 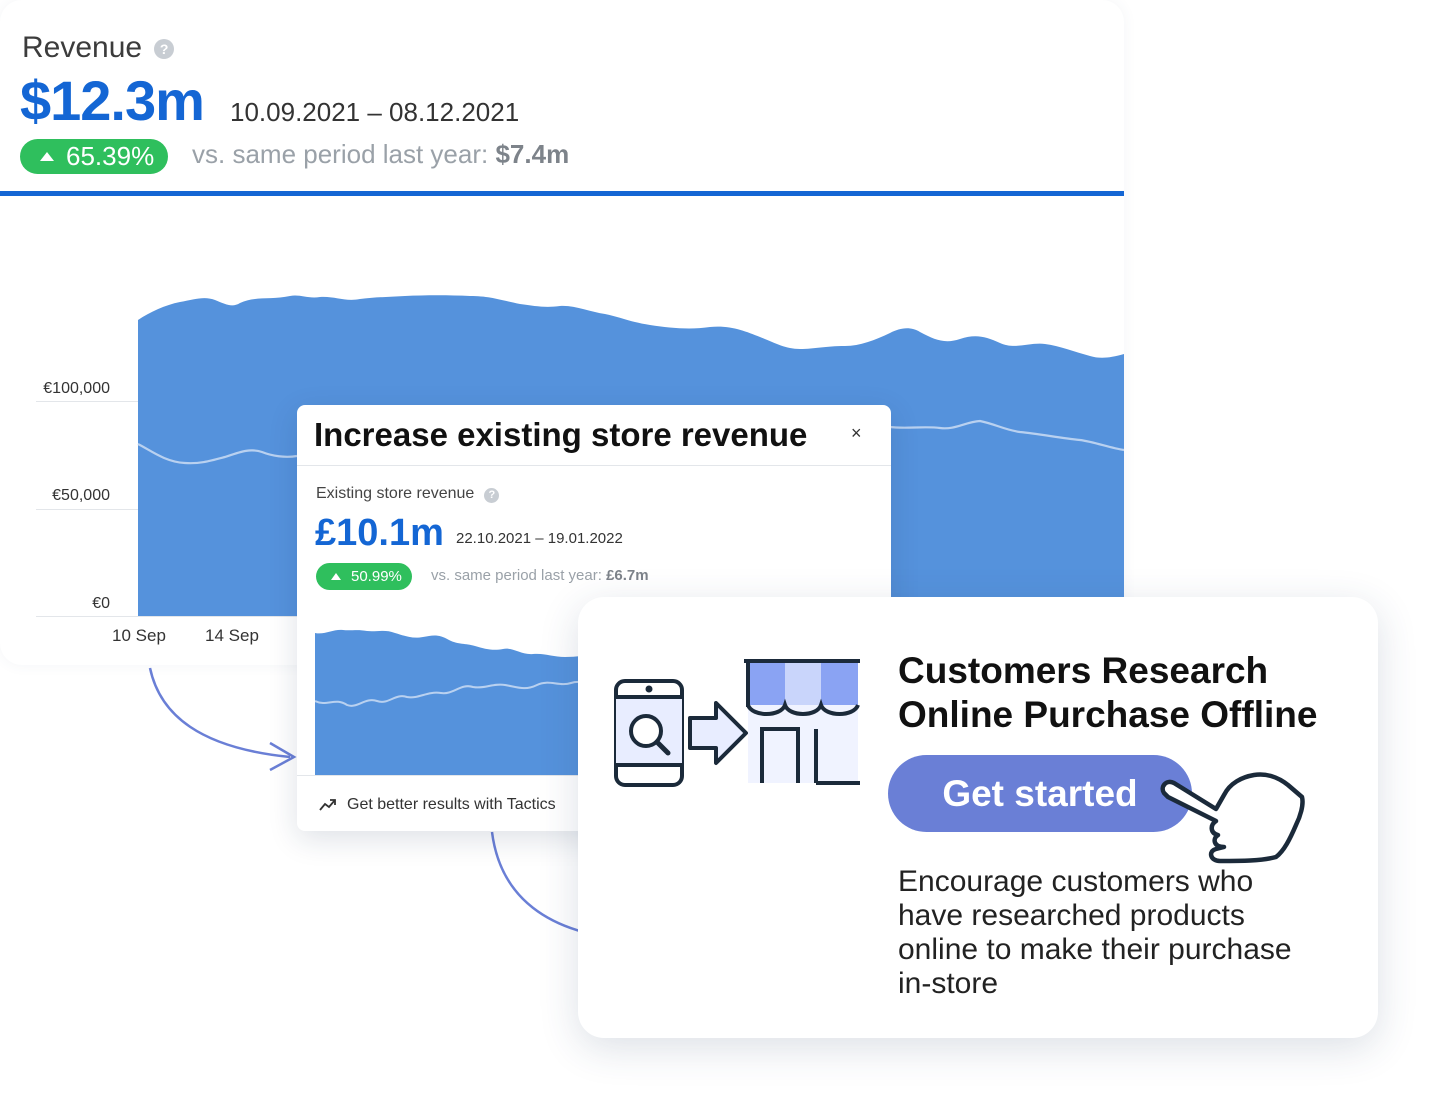 I want to click on store-compare: vs. same period last year: £6.7m, so click(x=540, y=575).